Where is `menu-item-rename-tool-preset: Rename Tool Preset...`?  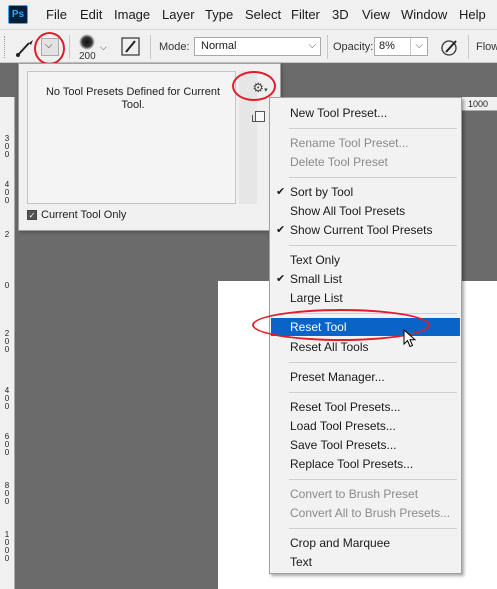 menu-item-rename-tool-preset: Rename Tool Preset... is located at coordinates (365, 143).